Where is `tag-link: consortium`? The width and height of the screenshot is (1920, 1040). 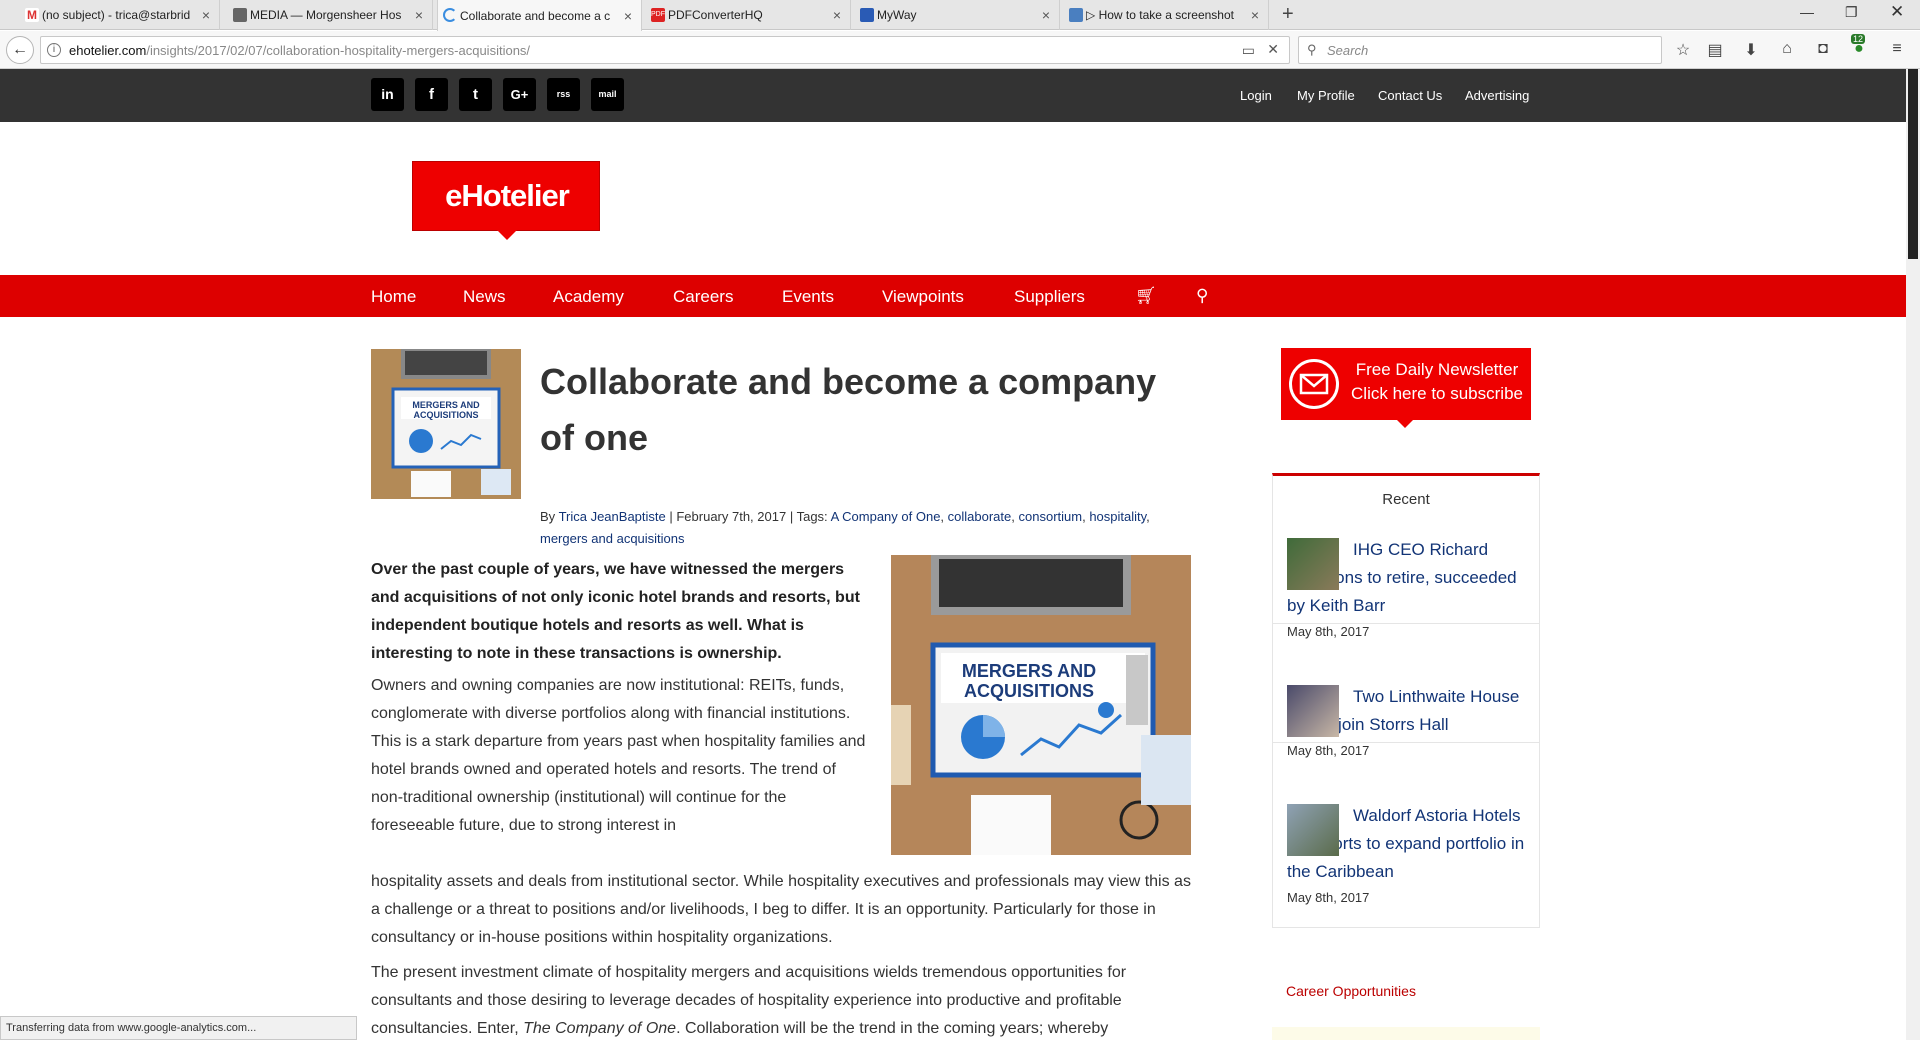
tag-link: consortium is located at coordinates (1051, 516).